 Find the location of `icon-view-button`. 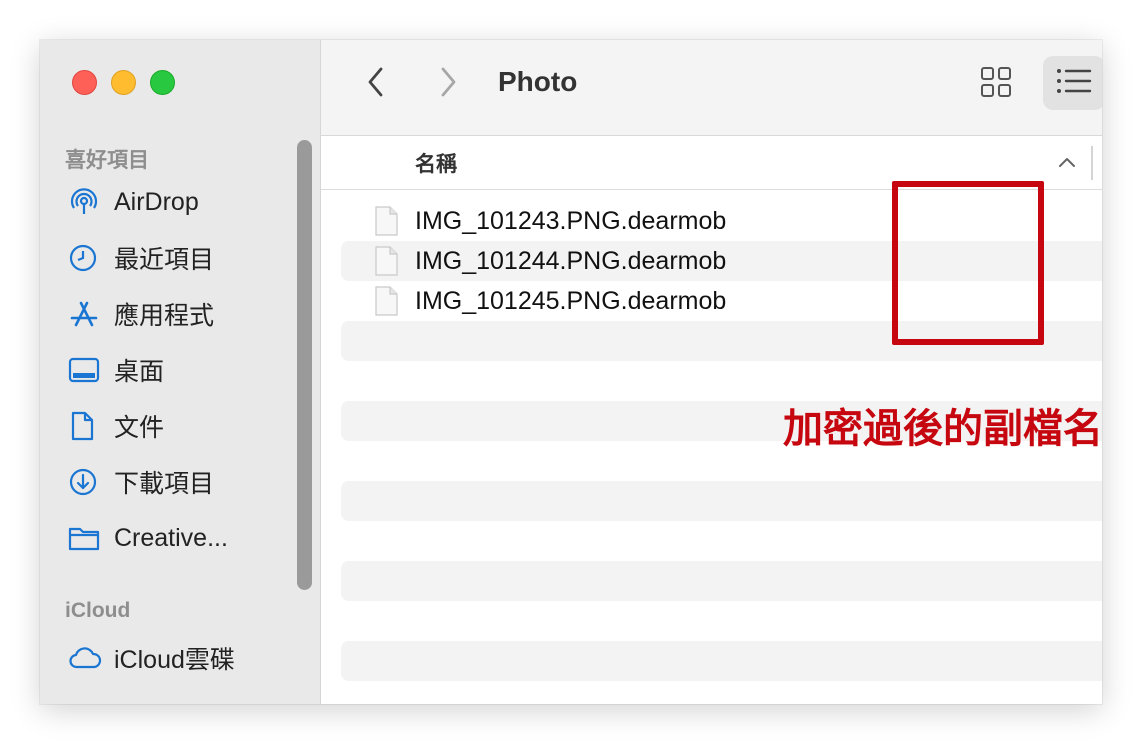

icon-view-button is located at coordinates (996, 84).